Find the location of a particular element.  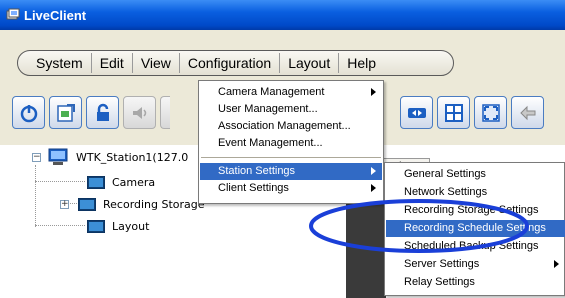

export-button is located at coordinates (65, 112).